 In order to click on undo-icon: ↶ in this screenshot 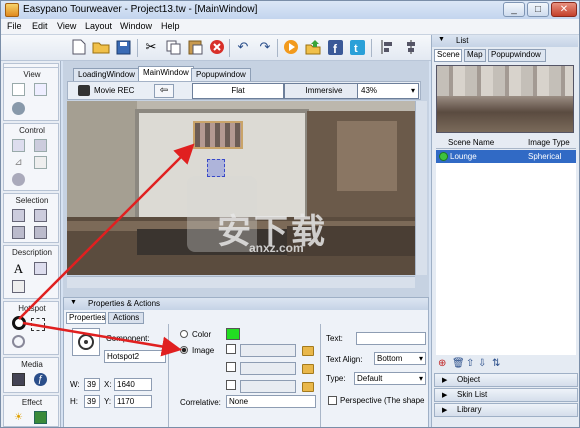, I will do `click(243, 47)`.